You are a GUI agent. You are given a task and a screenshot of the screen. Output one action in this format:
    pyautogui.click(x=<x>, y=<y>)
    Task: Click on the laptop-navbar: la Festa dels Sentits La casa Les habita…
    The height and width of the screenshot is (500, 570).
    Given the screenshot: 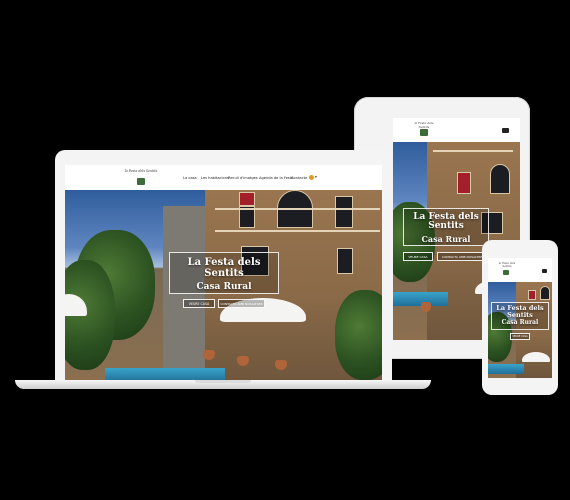 What is the action you would take?
    pyautogui.click(x=223, y=177)
    